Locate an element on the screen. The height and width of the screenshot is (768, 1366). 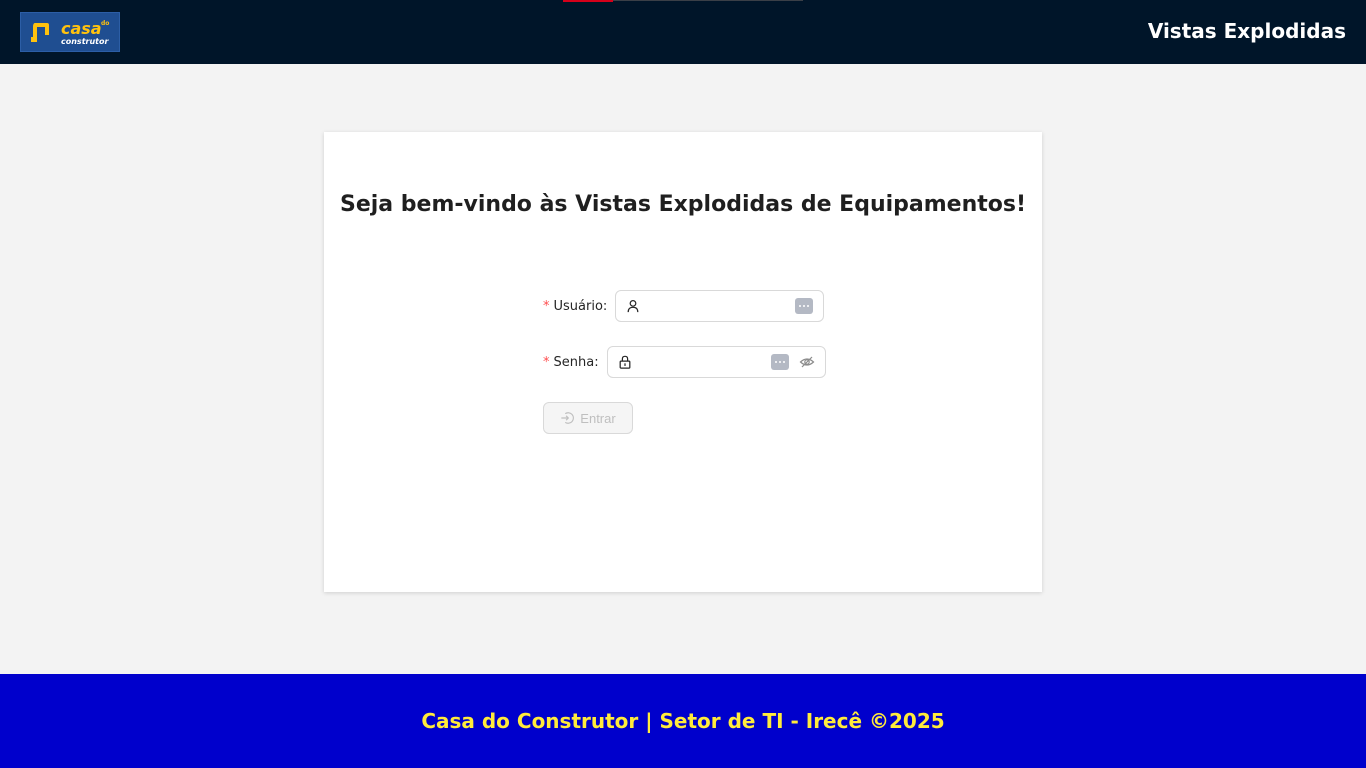
login-button: Entrar is located at coordinates (588, 418).